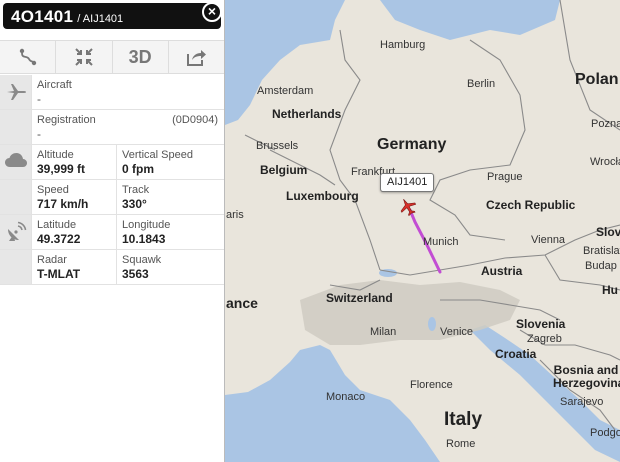 The image size is (620, 462). I want to click on latitude-cell: Latitude 49.3722, so click(73, 232).